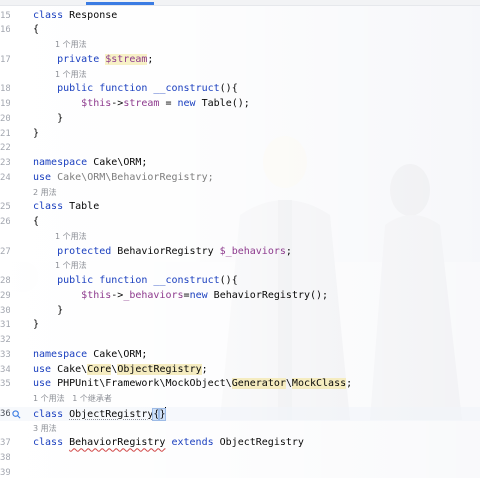 This screenshot has height=480, width=480. I want to click on code-line: 17 private $stream;, so click(240, 60).